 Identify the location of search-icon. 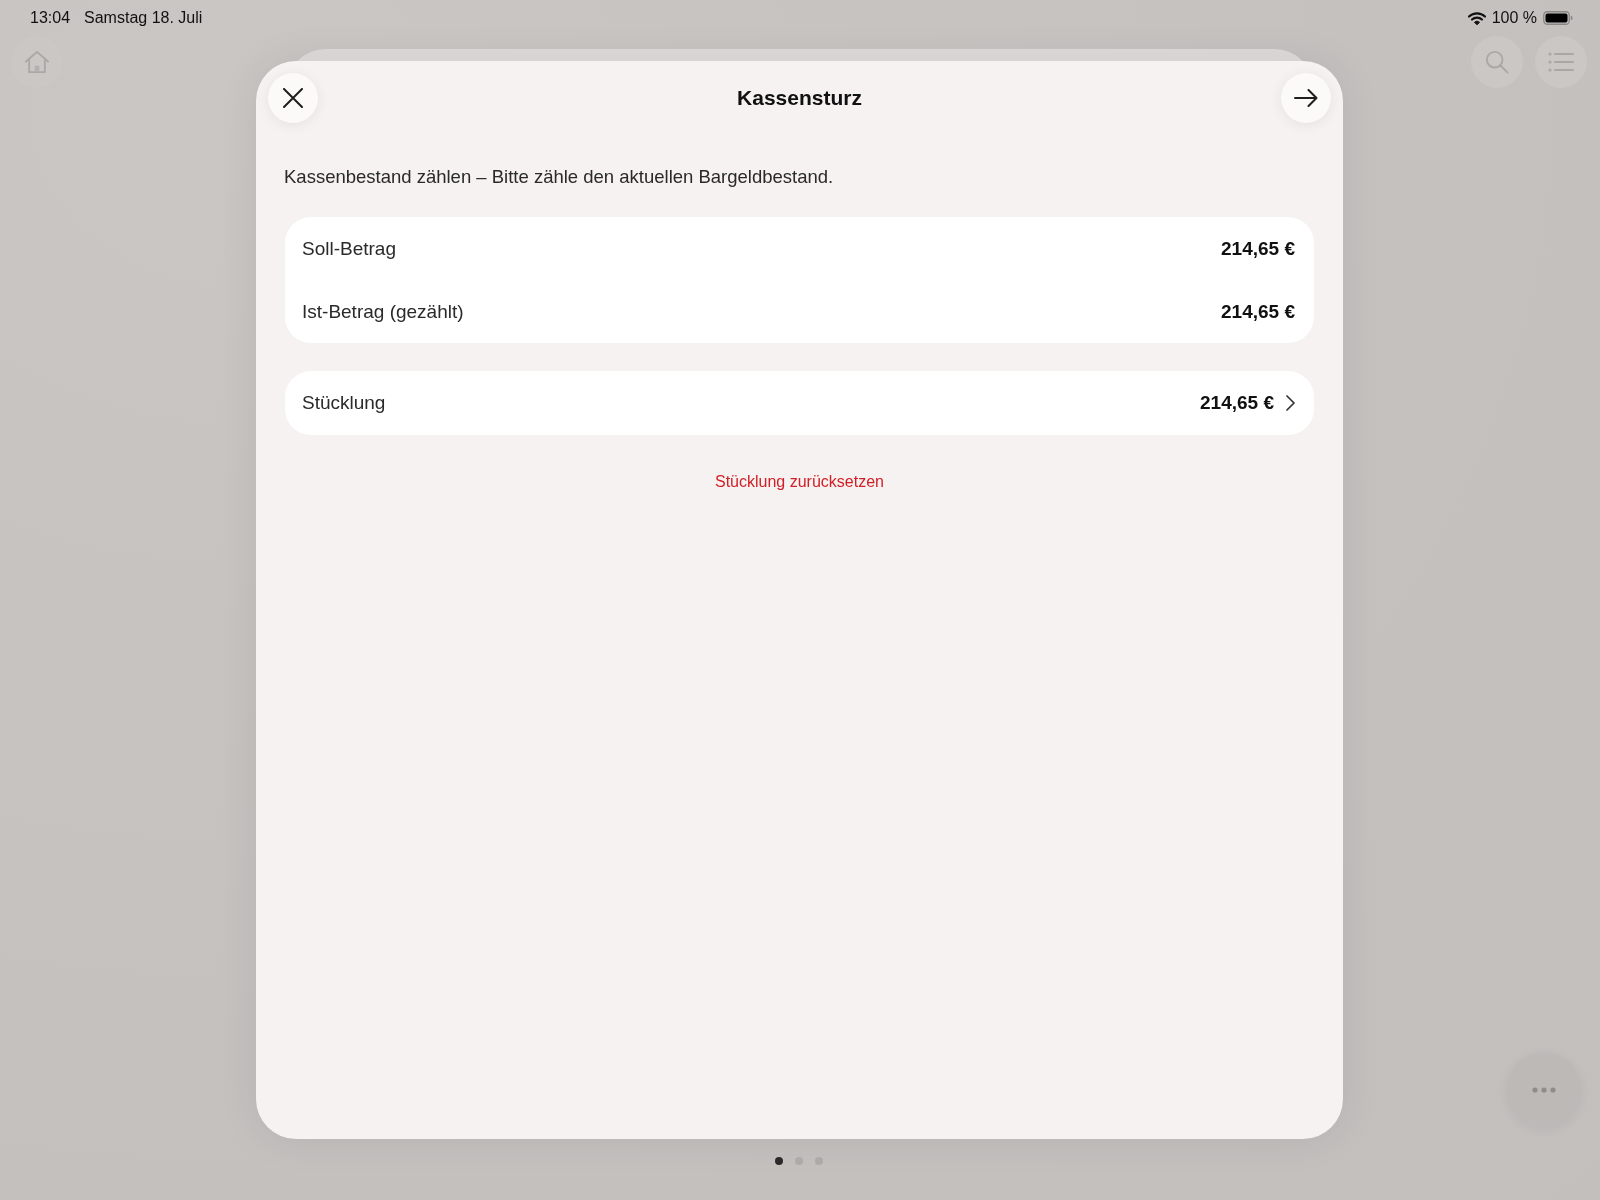
(1497, 62).